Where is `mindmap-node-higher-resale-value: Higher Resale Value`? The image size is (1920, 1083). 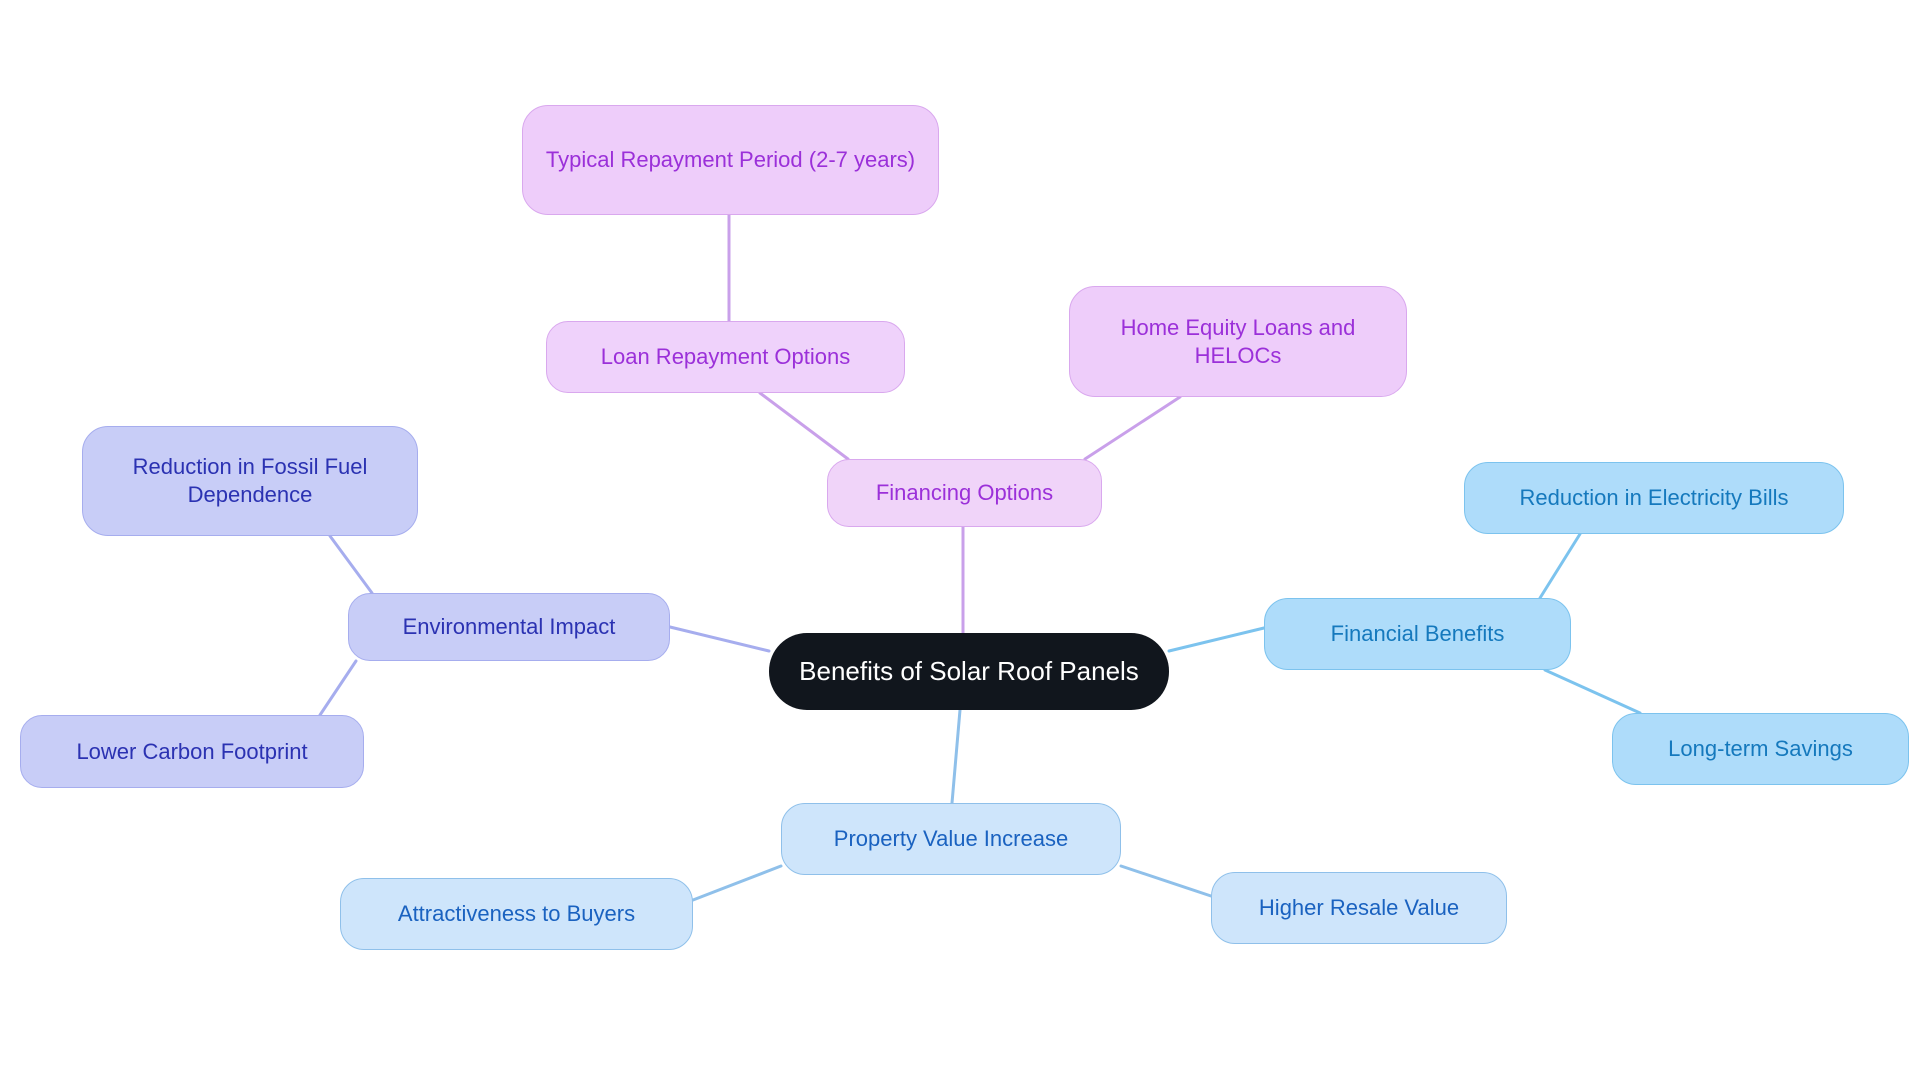
mindmap-node-higher-resale-value: Higher Resale Value is located at coordinates (1359, 908).